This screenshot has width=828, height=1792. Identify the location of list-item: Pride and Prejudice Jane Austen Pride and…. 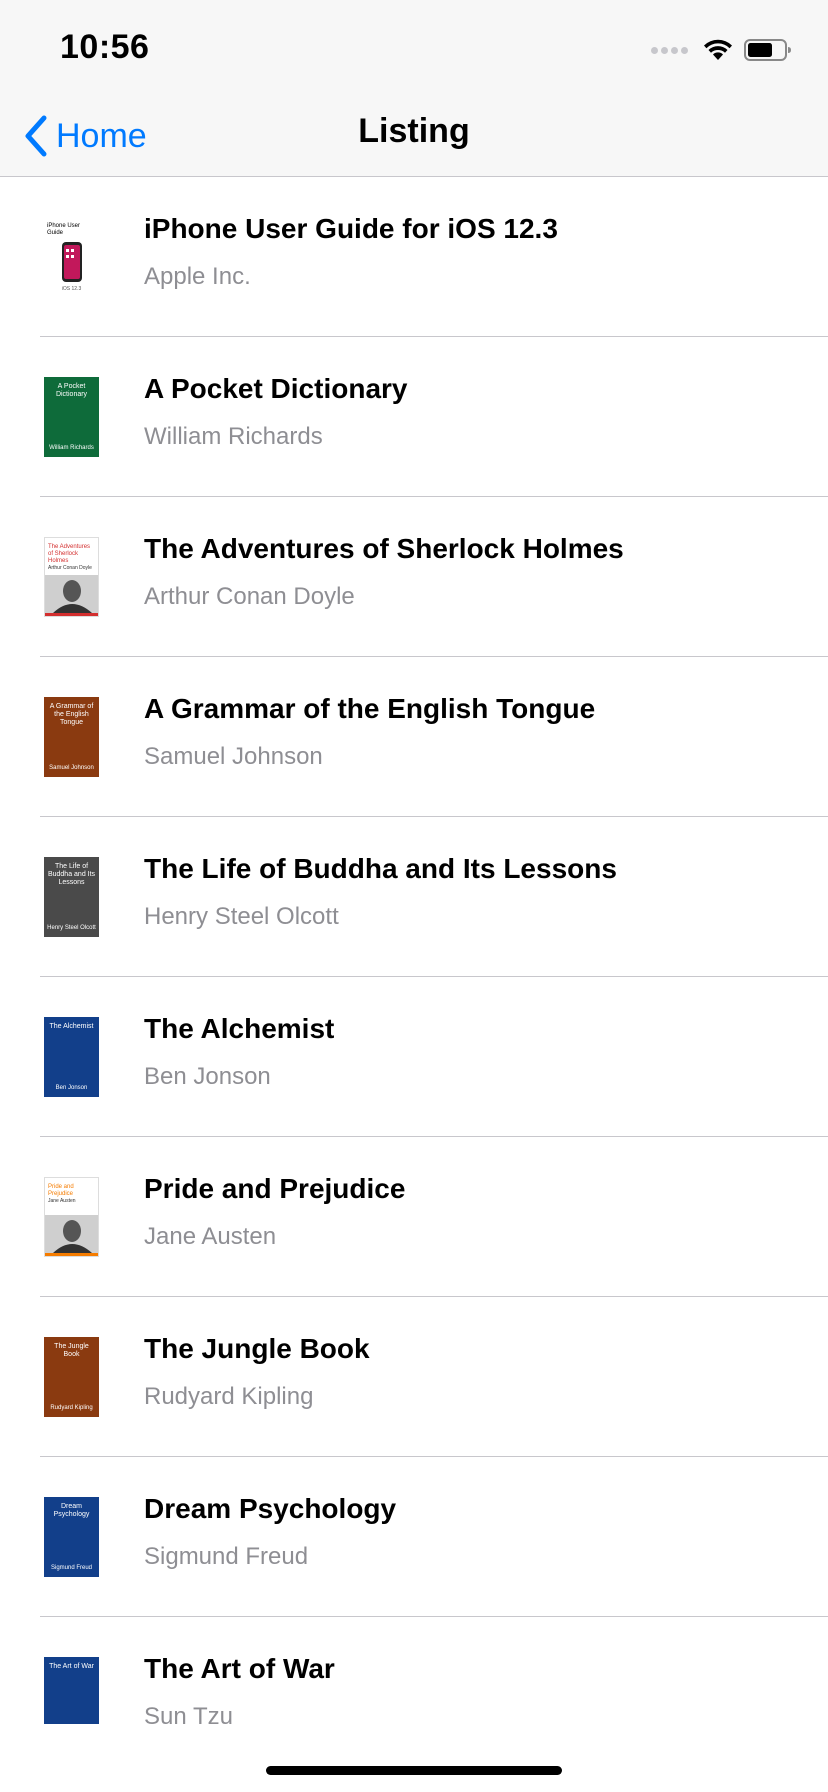
(414, 1217).